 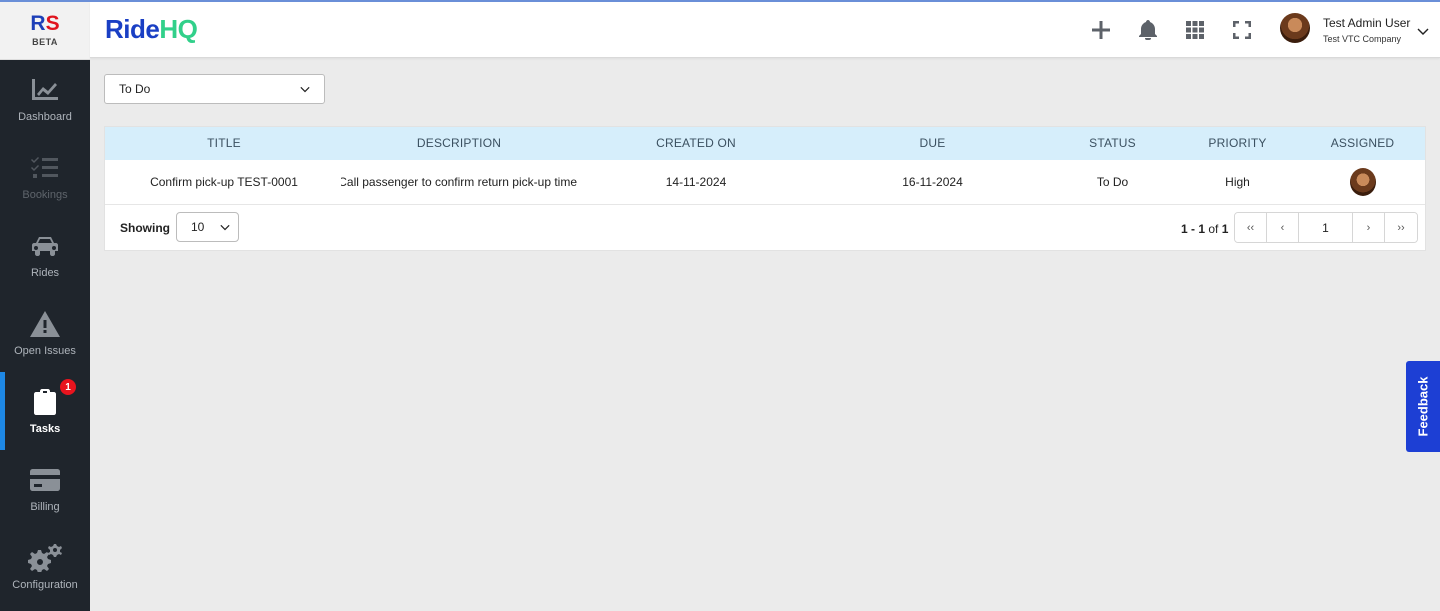 I want to click on column-header-title: TITLE, so click(x=224, y=143).